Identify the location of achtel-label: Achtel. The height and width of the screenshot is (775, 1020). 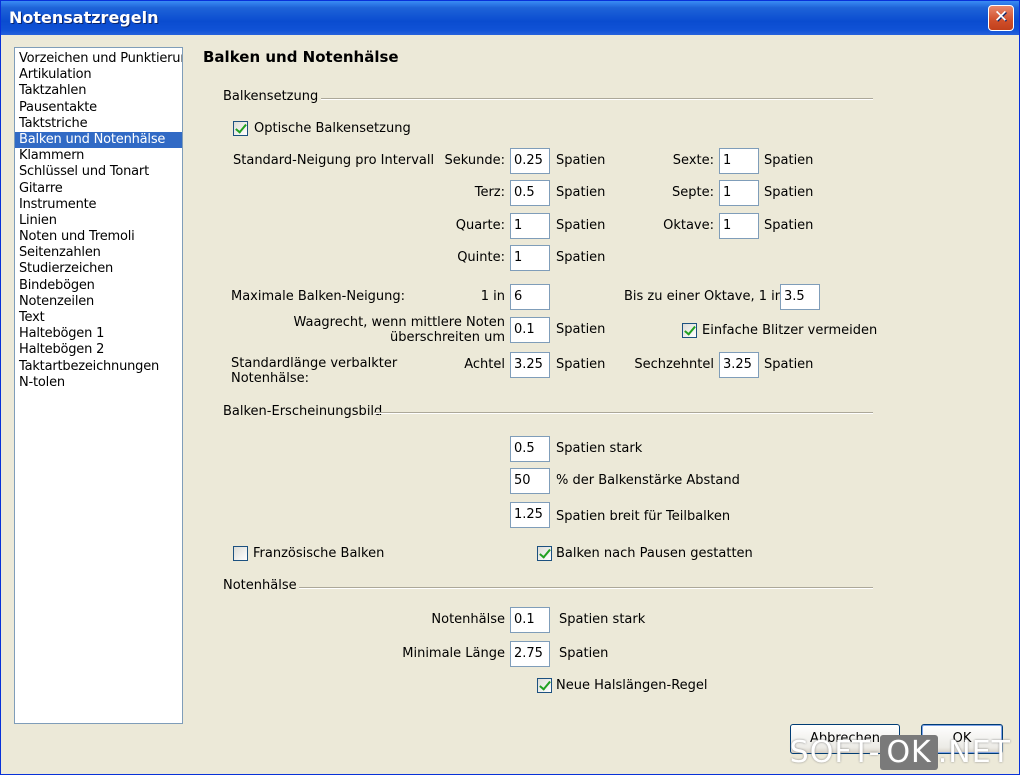
(484, 364).